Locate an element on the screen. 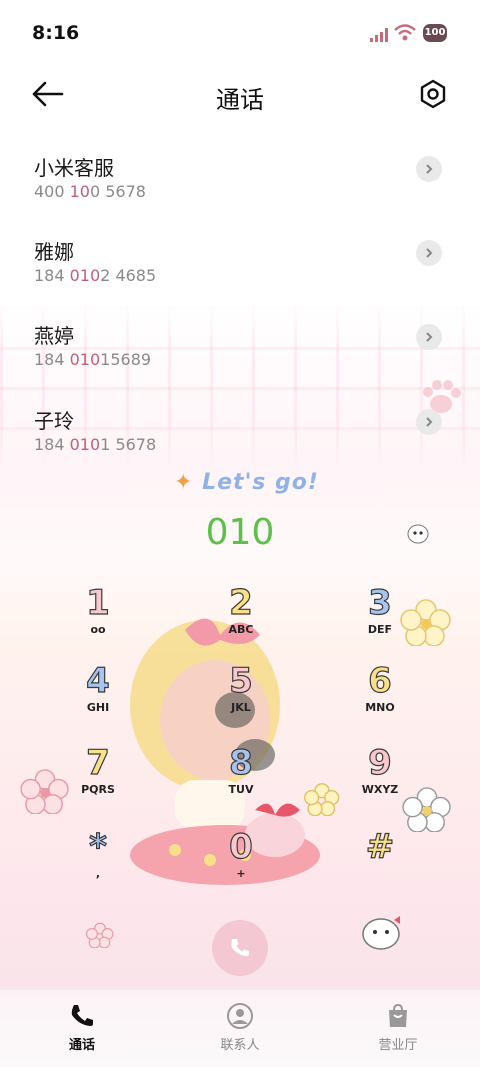  contact-item: 雅娜 184 0102 4685 is located at coordinates (240, 276).